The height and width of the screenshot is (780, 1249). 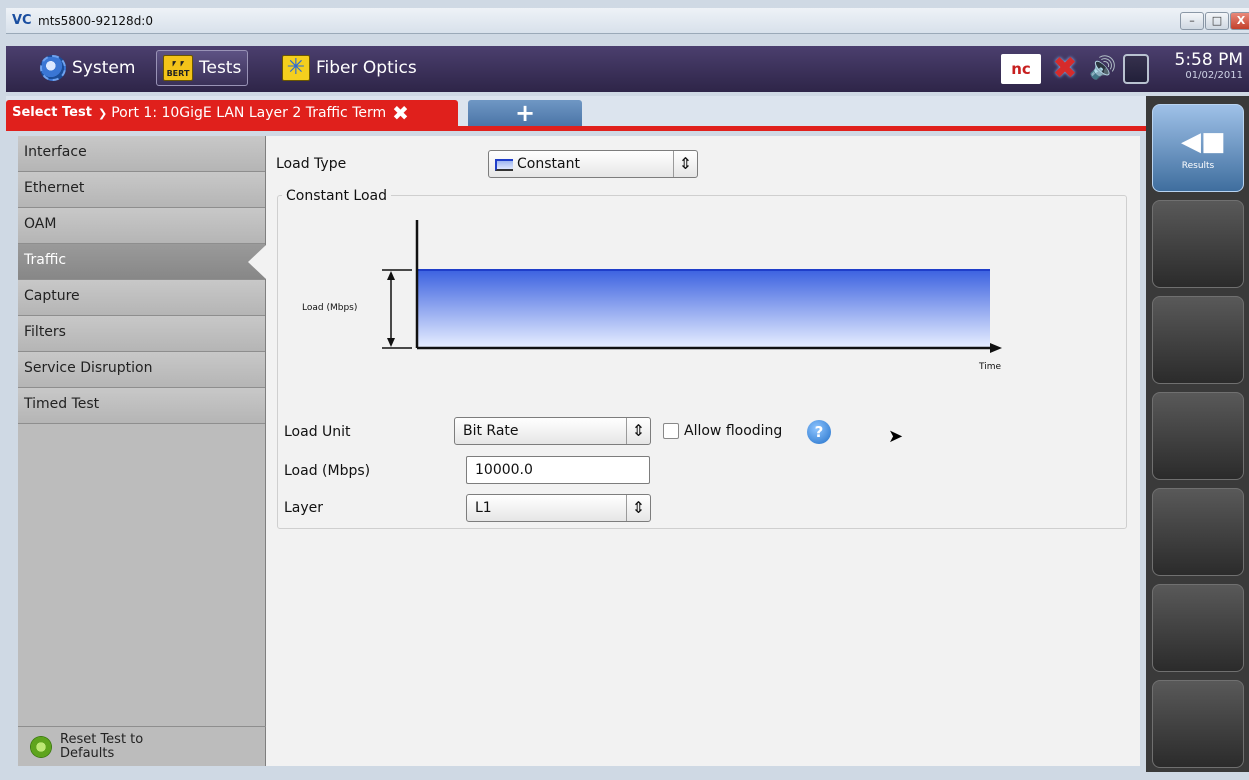 What do you see at coordinates (552, 431) in the screenshot?
I see `load-unit-select: Bit Rate ⇕` at bounding box center [552, 431].